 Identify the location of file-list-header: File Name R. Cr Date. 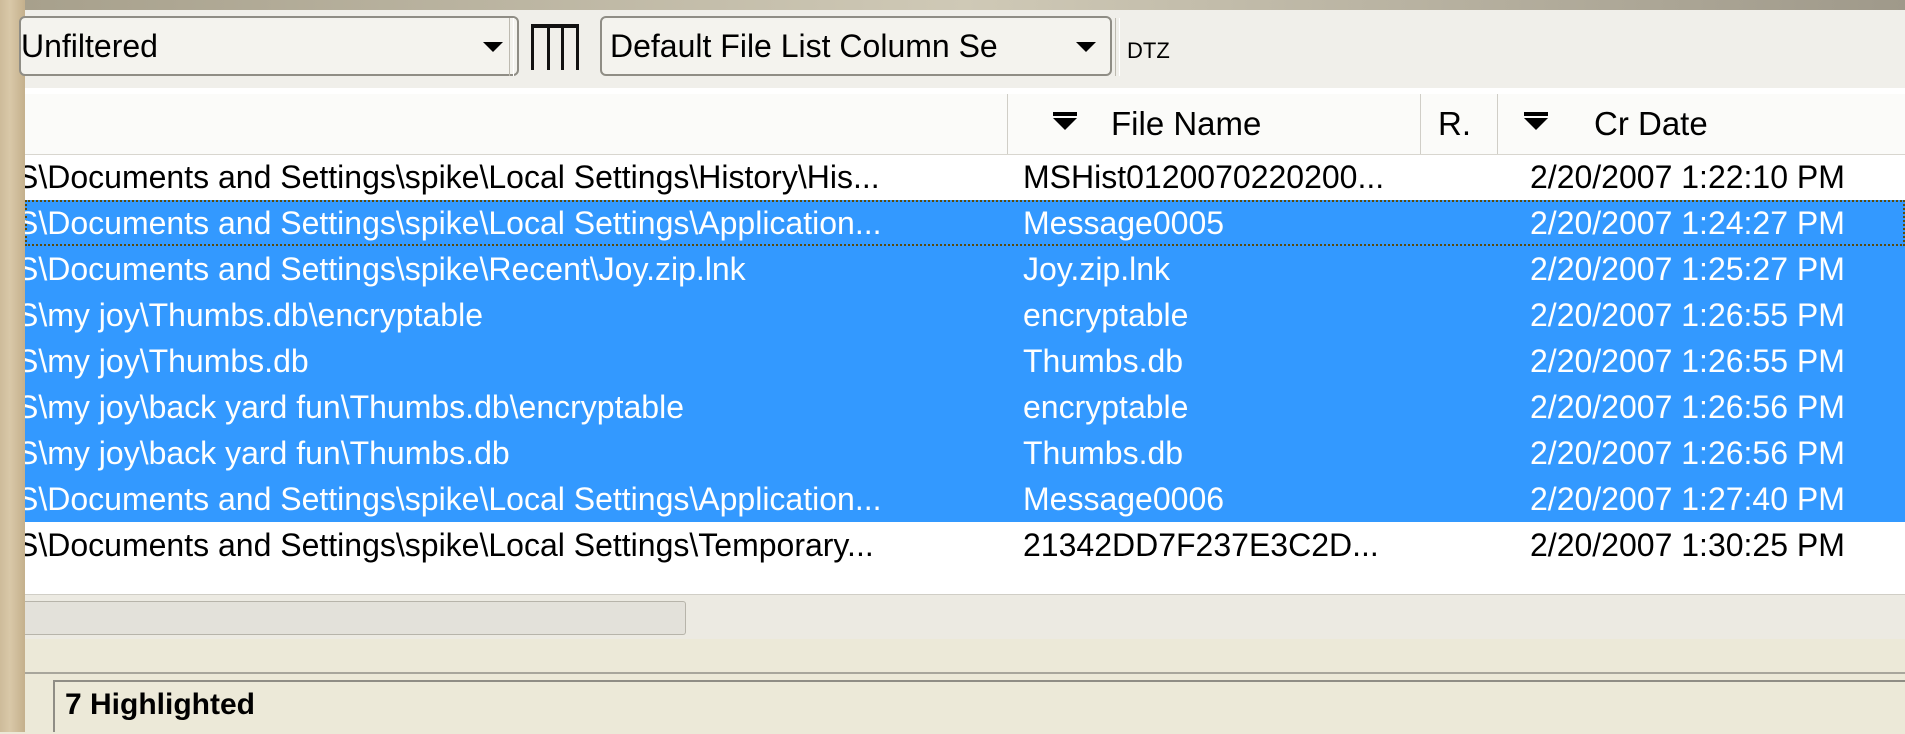
(965, 124).